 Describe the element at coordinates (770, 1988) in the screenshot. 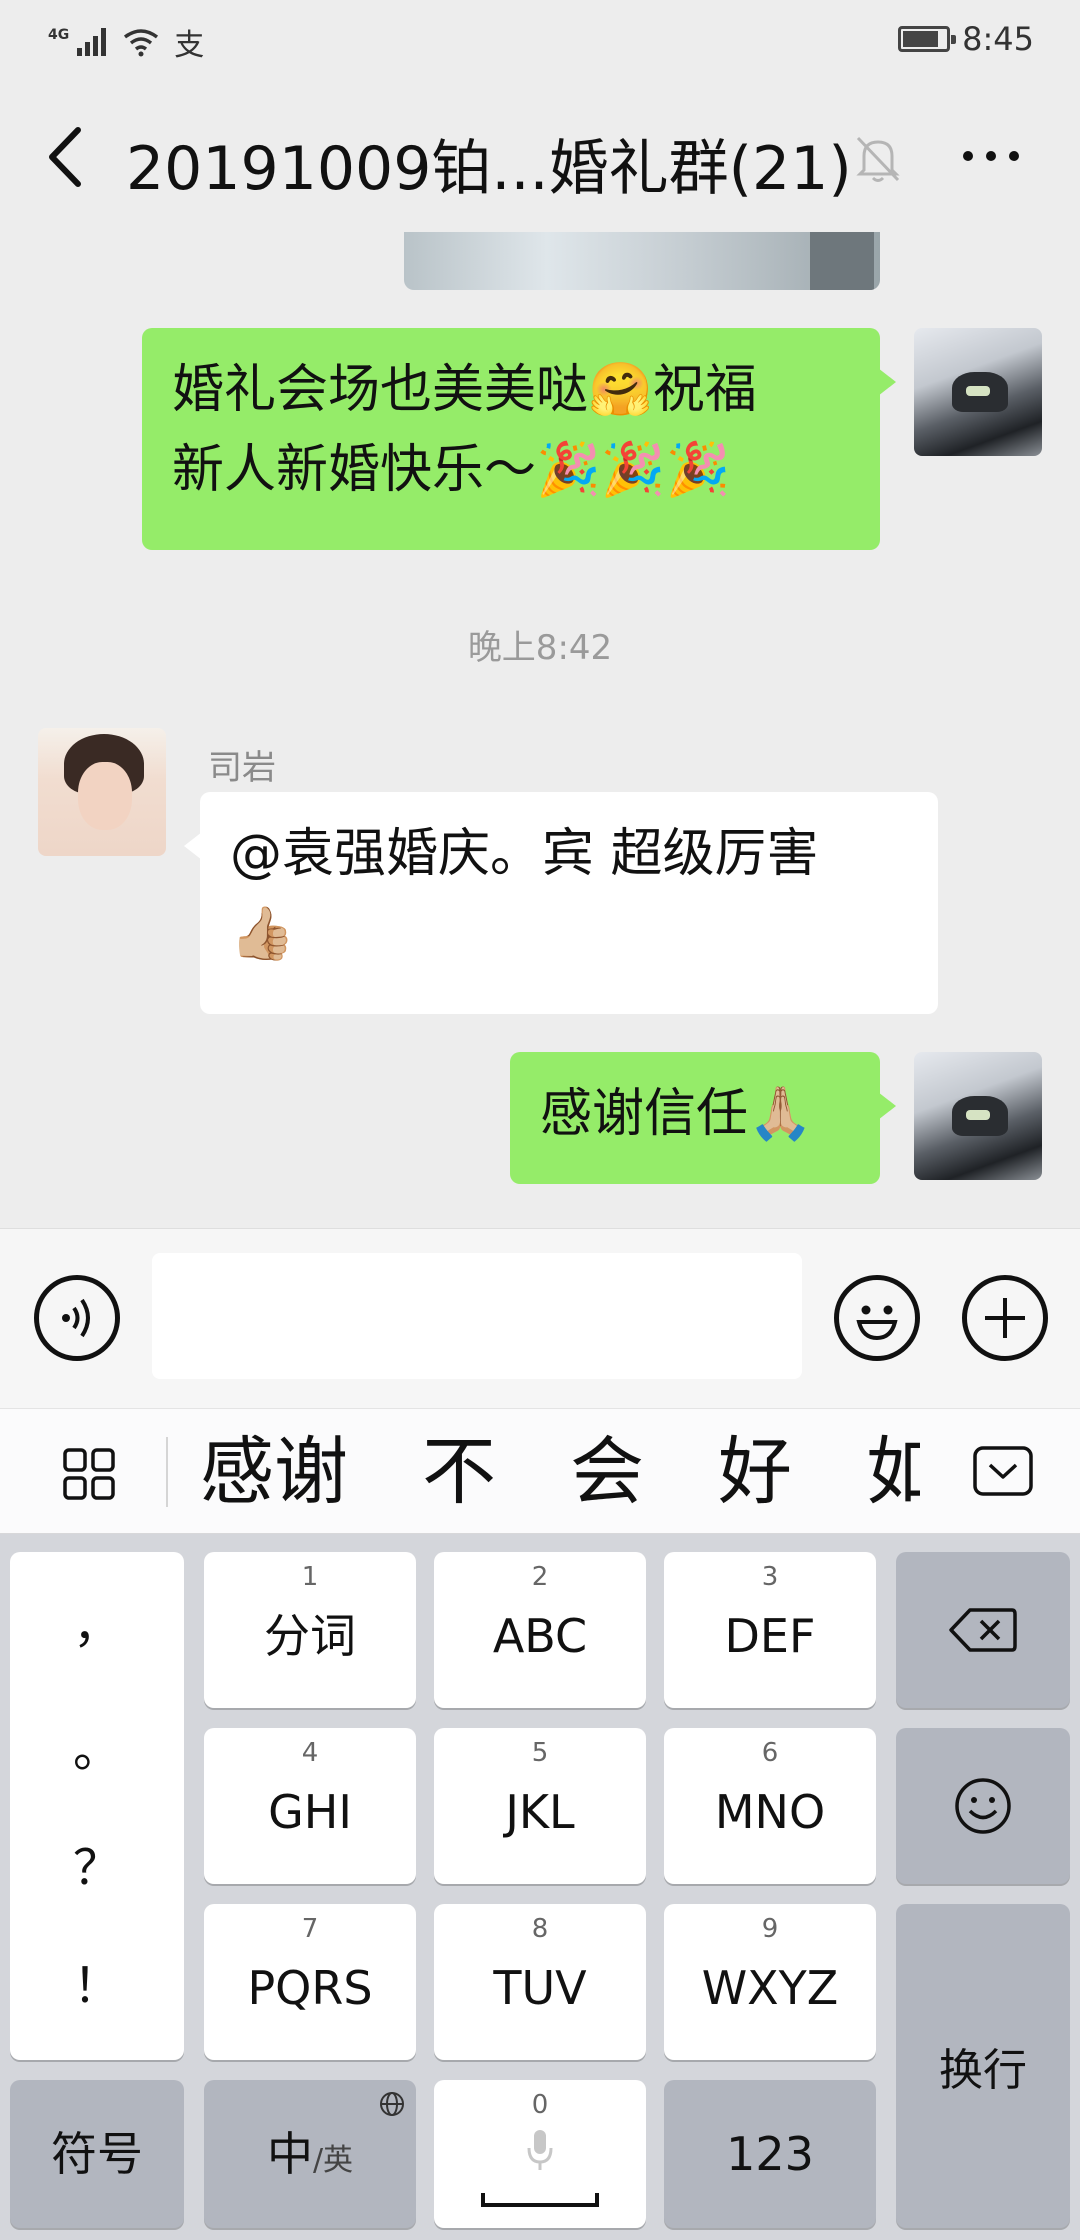

I see `key-label: WXYZ` at that location.